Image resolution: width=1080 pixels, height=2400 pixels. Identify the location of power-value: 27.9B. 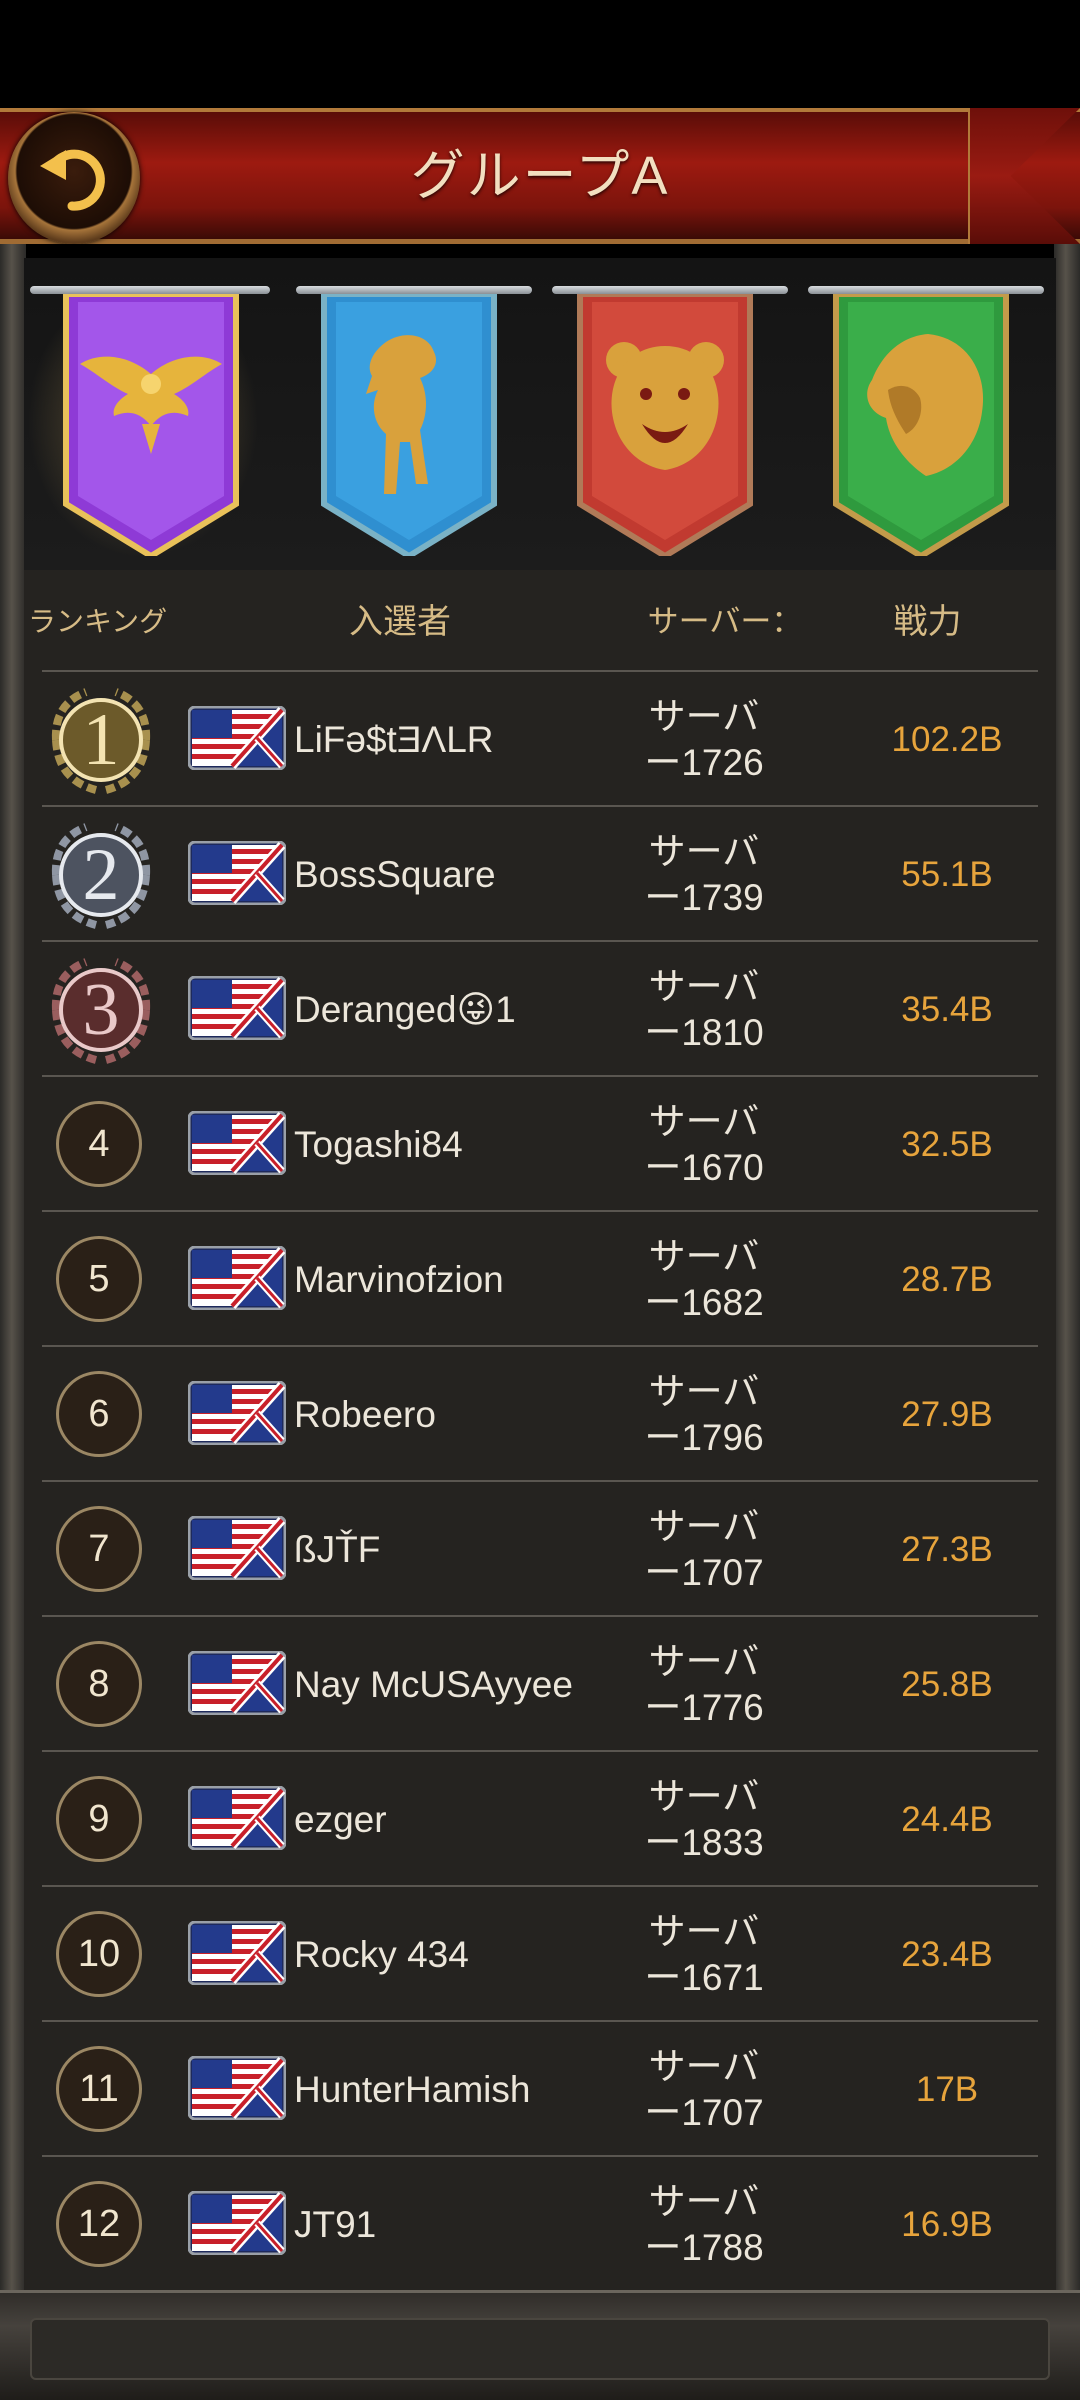
(947, 1414).